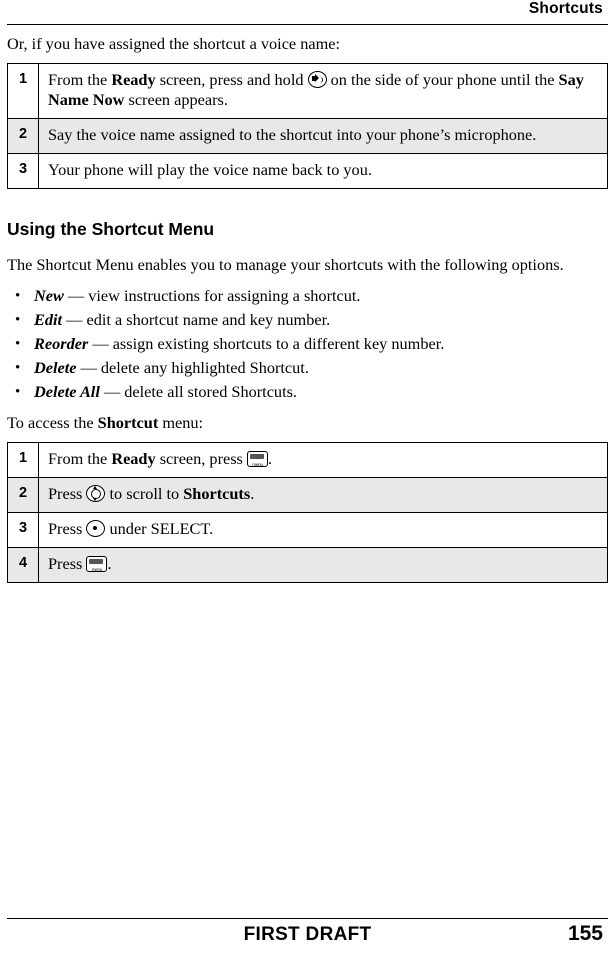 This screenshot has height=964, width=615. What do you see at coordinates (442, 79) in the screenshot?
I see `step-text: on the side of your phone until the` at bounding box center [442, 79].